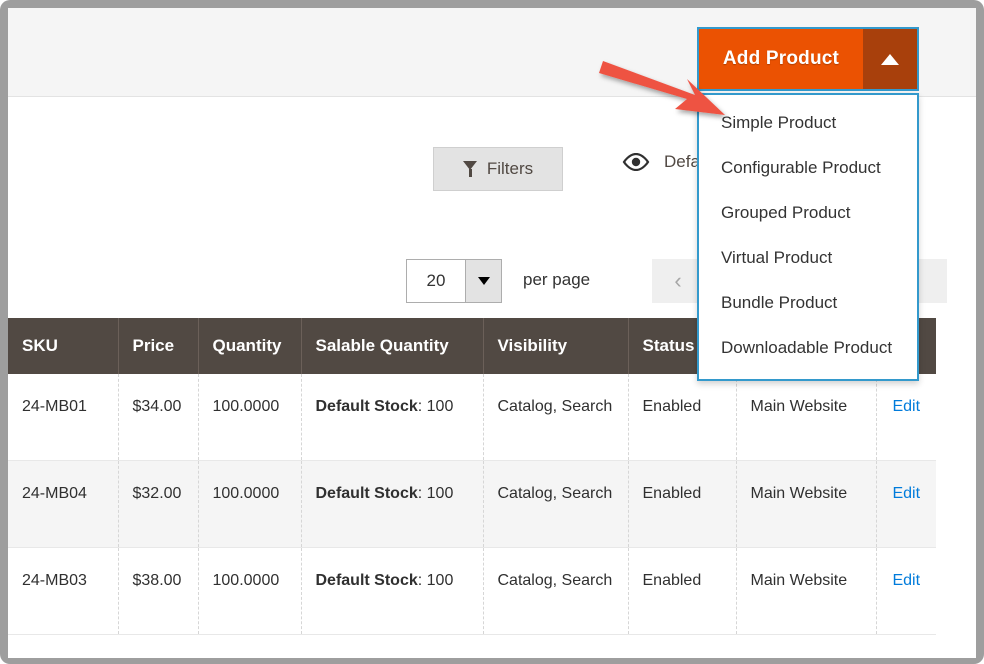  I want to click on eye-icon, so click(636, 162).